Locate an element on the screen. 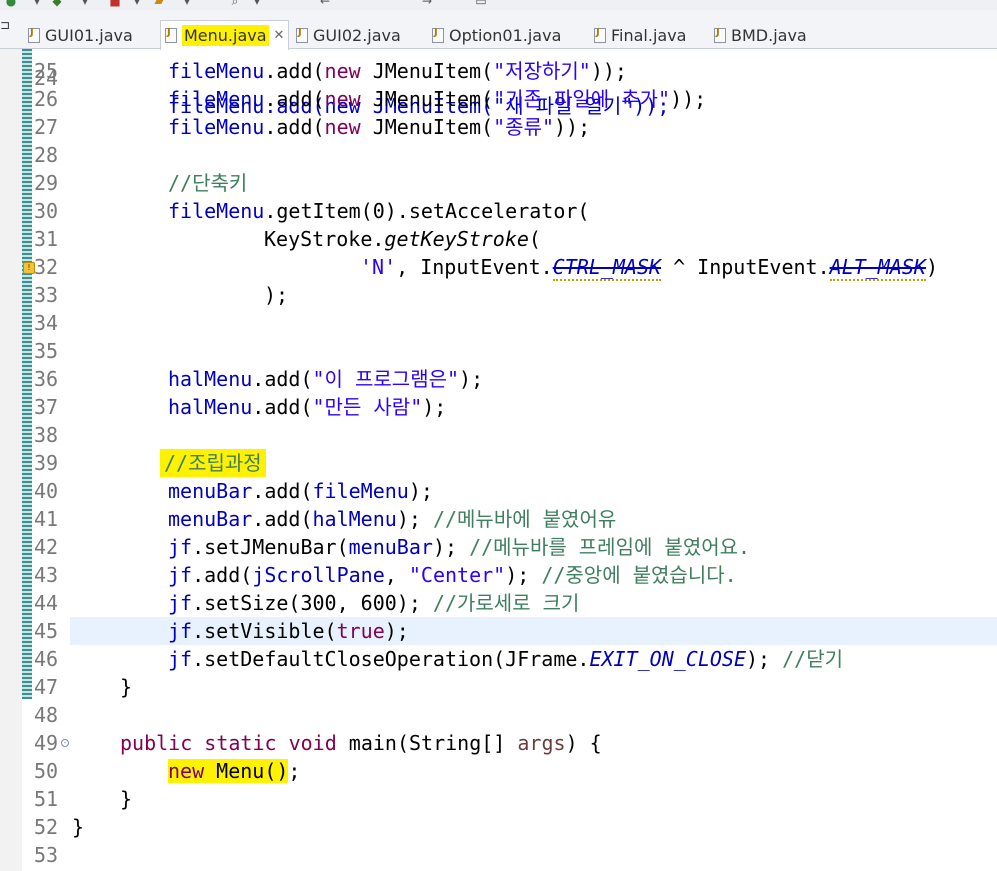 The height and width of the screenshot is (871, 997). code-line: 39 //조립과정 is located at coordinates (498, 463).